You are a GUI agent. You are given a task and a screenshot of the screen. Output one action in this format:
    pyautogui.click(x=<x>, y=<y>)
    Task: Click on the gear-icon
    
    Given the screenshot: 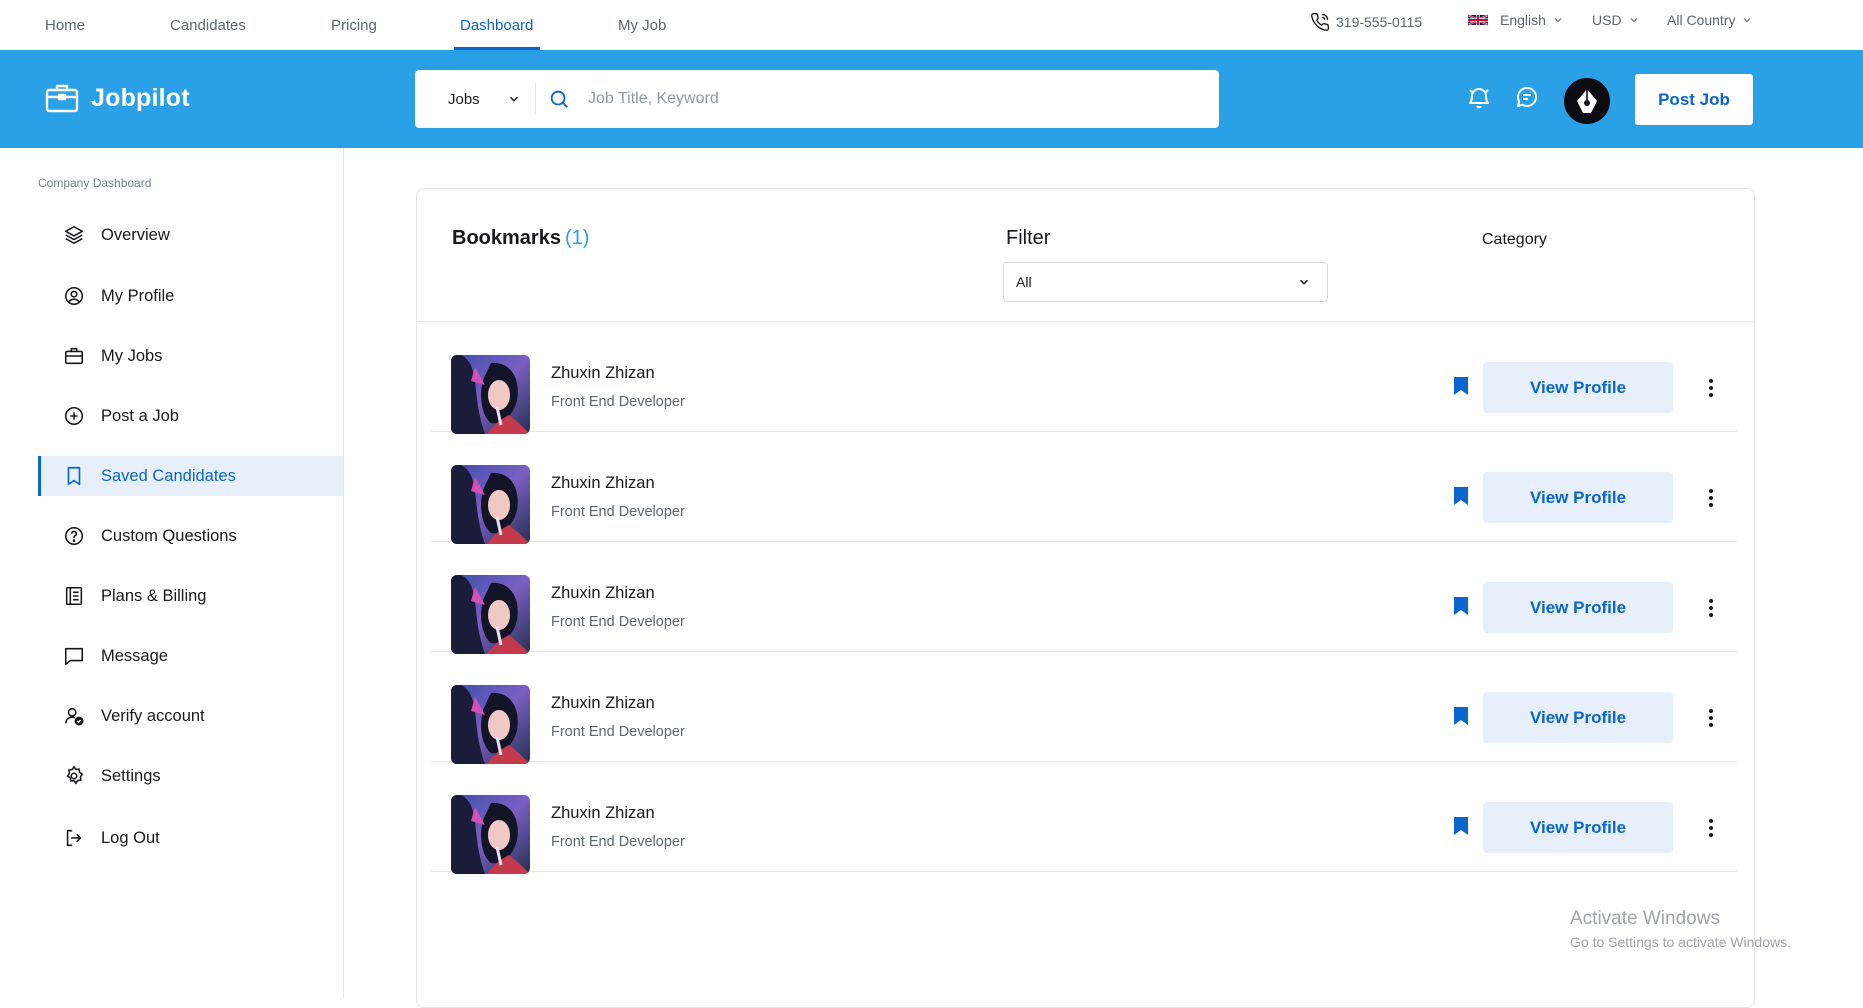 What is the action you would take?
    pyautogui.click(x=74, y=776)
    